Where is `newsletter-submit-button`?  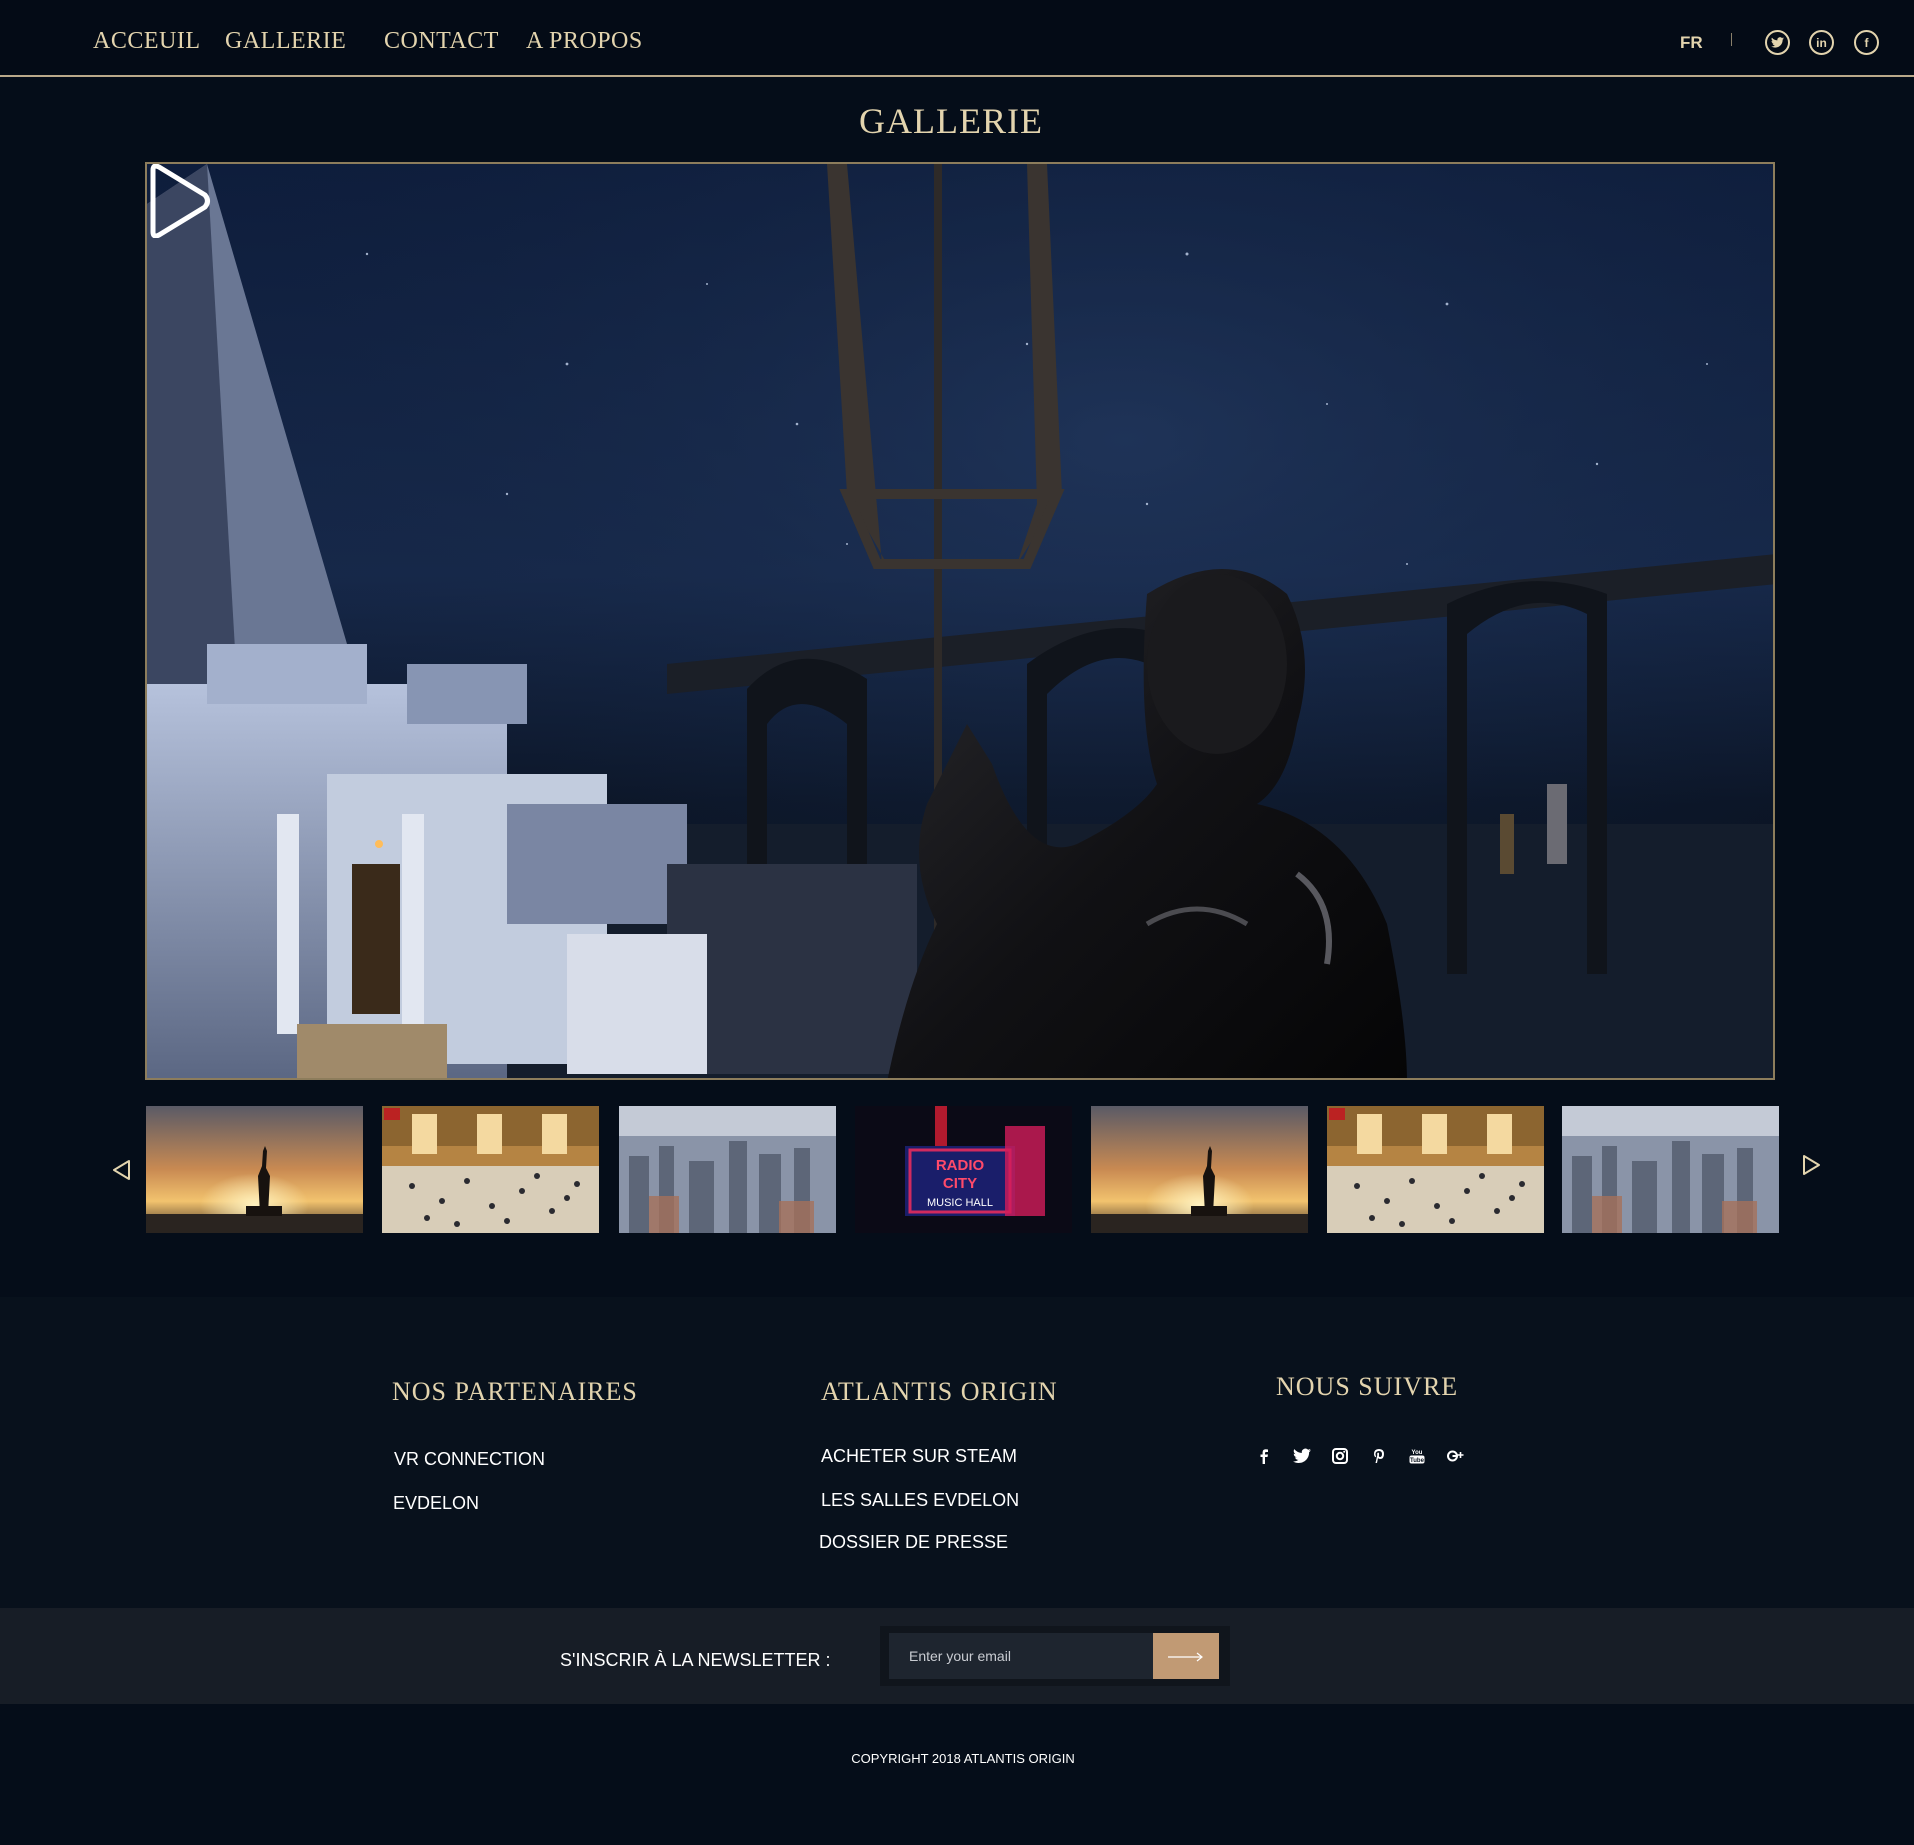 newsletter-submit-button is located at coordinates (1186, 1656).